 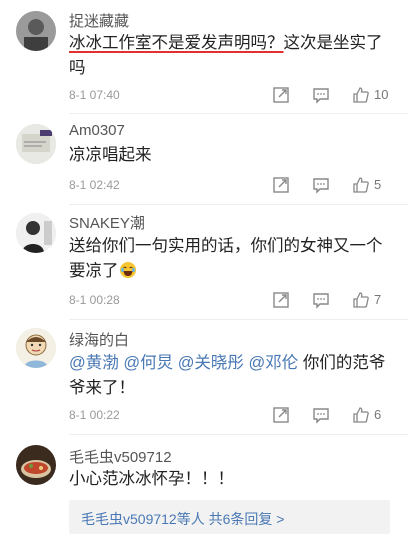 What do you see at coordinates (94, 95) in the screenshot?
I see `comment-time: 8-1 07:40` at bounding box center [94, 95].